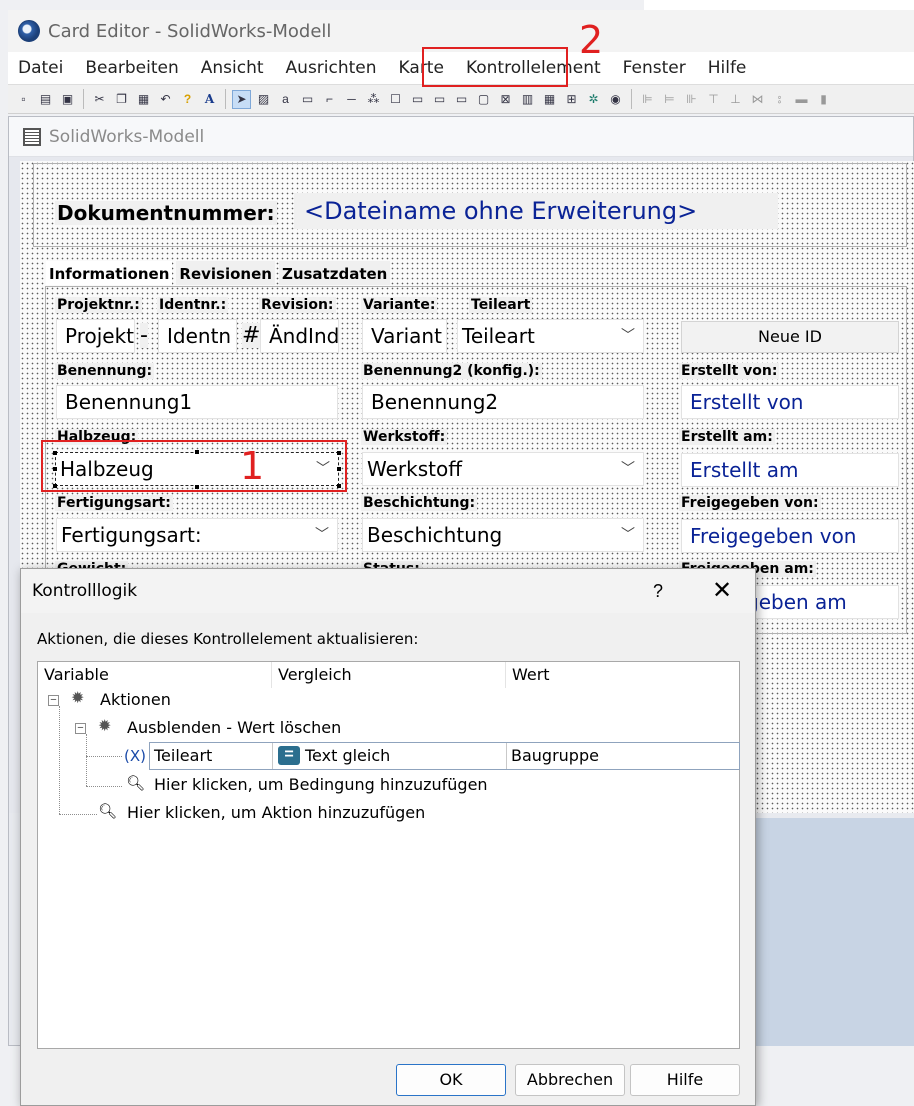 The image size is (914, 1106). Describe the element at coordinates (95, 336) in the screenshot. I see `projektnr-field: Projekt` at that location.